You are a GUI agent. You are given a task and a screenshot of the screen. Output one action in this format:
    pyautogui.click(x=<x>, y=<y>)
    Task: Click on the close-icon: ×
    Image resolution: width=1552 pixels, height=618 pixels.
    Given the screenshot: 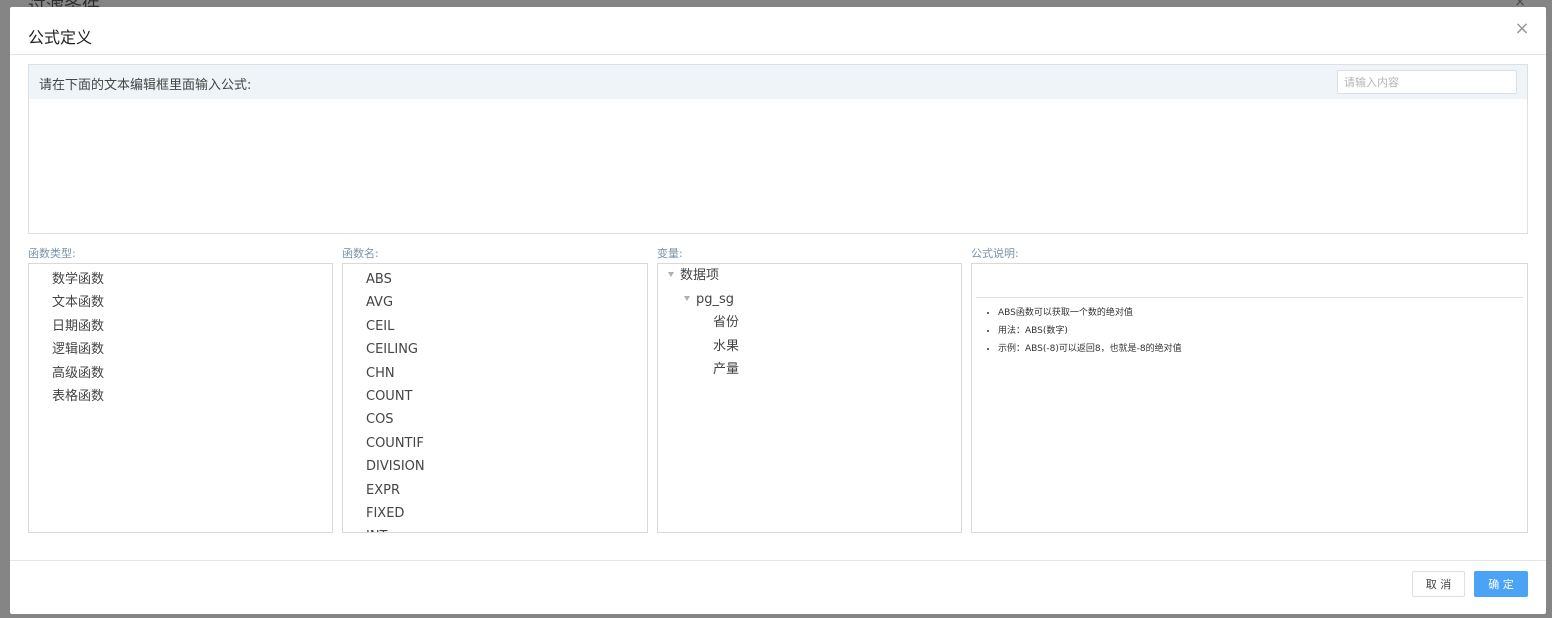 What is the action you would take?
    pyautogui.click(x=1522, y=29)
    